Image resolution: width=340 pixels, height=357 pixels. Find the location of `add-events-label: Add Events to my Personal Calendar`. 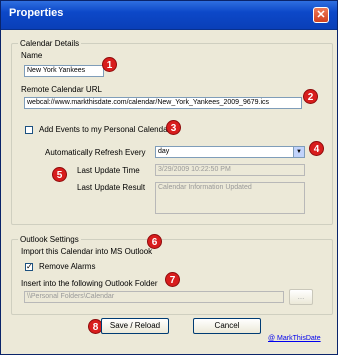

add-events-label: Add Events to my Personal Calendar is located at coordinates (105, 129).